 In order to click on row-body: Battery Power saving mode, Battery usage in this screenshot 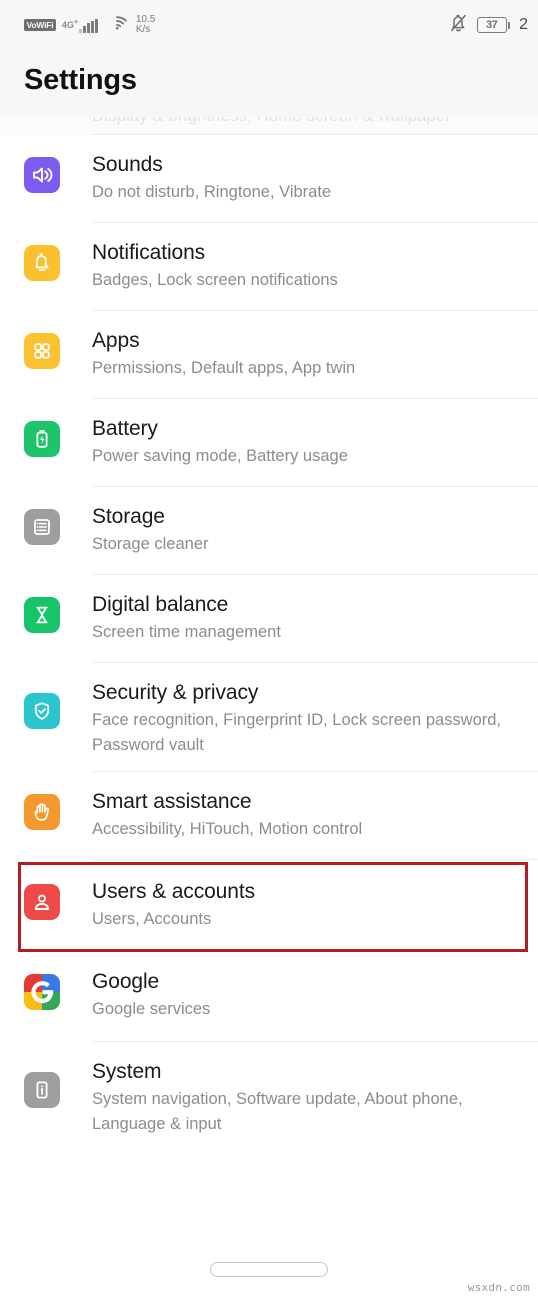, I will do `click(305, 441)`.